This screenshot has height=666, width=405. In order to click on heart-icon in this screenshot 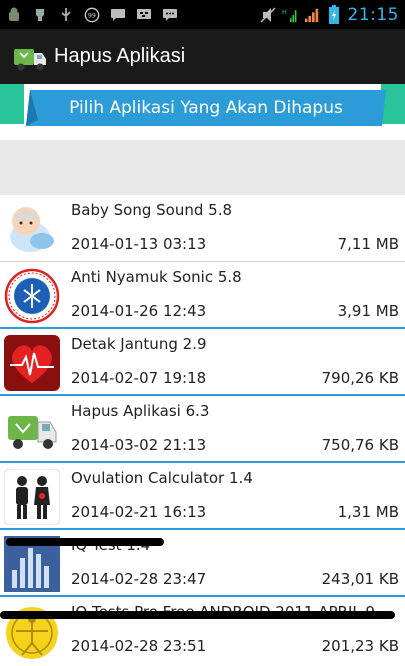, I will do `click(32, 363)`.